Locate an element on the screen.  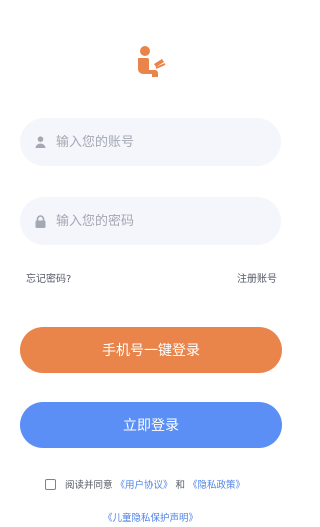
user-icon is located at coordinates (40, 142).